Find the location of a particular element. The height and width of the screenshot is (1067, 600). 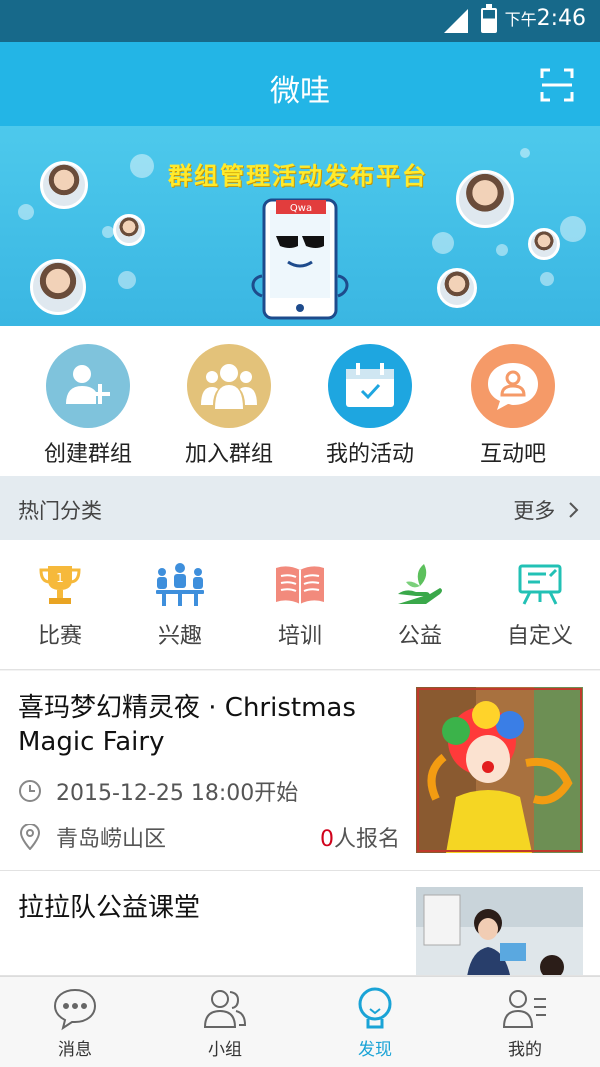

category-custom: 自定义 is located at coordinates (540, 606).